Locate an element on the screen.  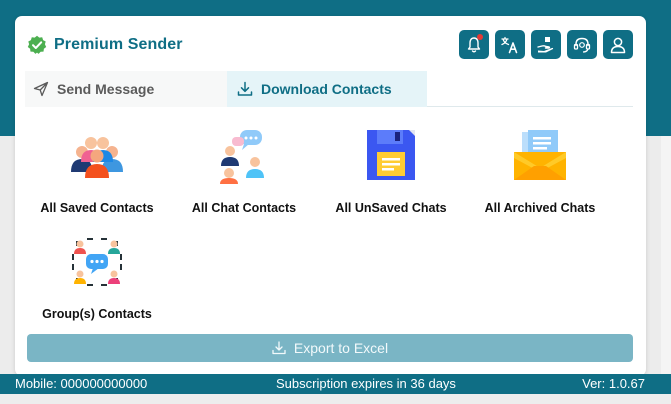
donate-hand-icon is located at coordinates (545, 44).